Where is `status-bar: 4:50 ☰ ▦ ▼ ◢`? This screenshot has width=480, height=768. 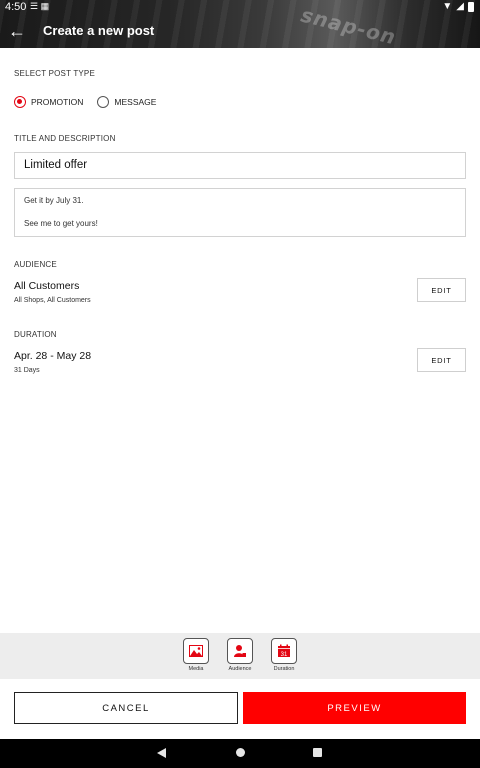 status-bar: 4:50 ☰ ▦ ▼ ◢ is located at coordinates (240, 7).